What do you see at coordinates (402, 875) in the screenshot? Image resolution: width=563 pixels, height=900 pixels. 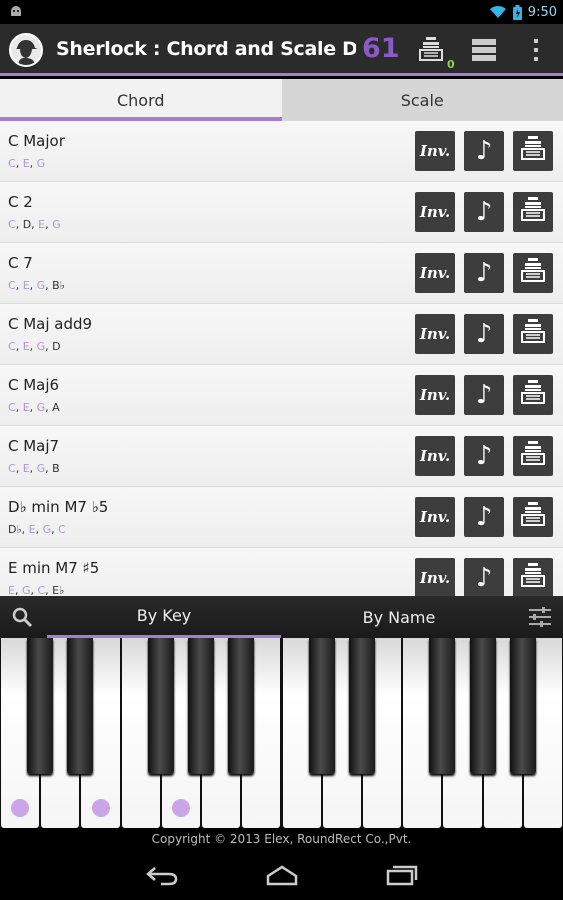 I see `recent-apps-icon` at bounding box center [402, 875].